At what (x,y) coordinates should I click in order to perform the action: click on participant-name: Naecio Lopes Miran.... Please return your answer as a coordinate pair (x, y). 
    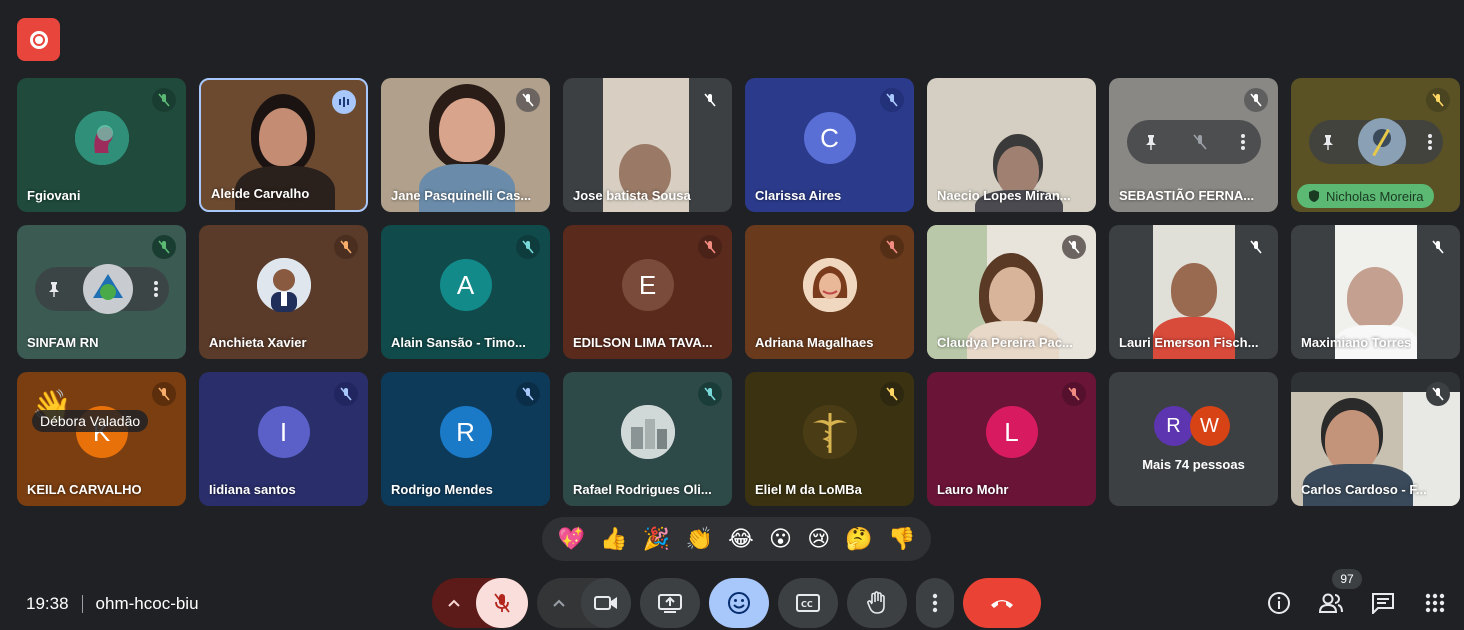
    Looking at the image, I should click on (1004, 195).